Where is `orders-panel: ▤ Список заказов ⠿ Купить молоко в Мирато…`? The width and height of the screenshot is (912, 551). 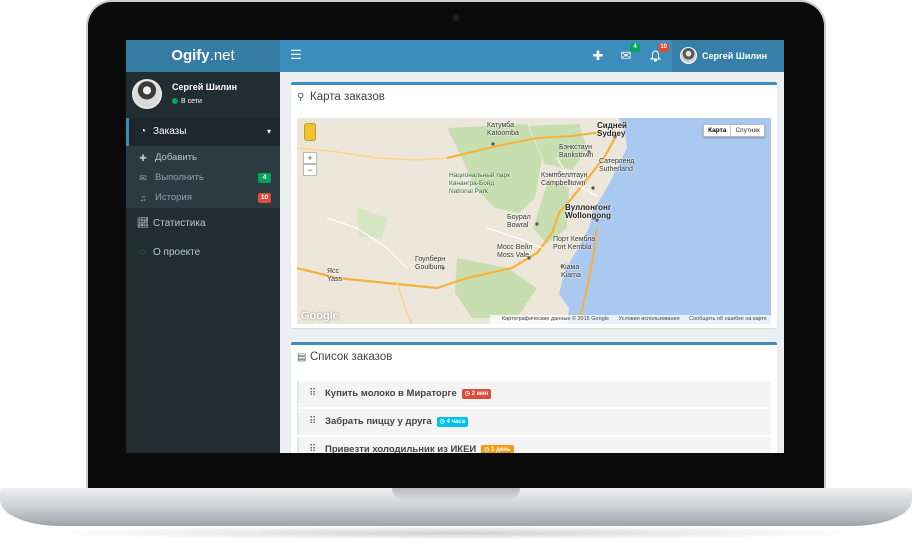
orders-panel: ▤ Список заказов ⠿ Купить молоко в Мирато… is located at coordinates (534, 397).